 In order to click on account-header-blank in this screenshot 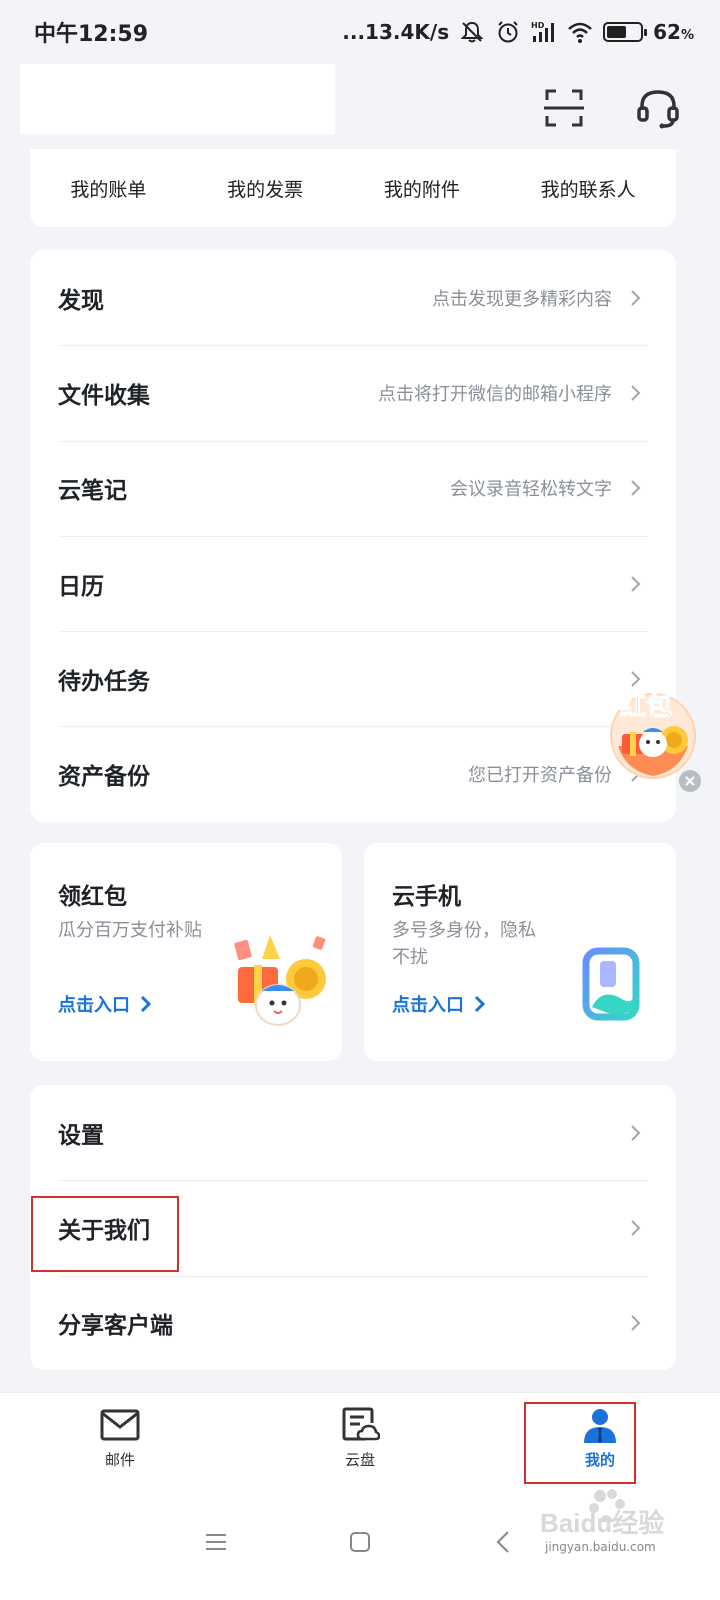, I will do `click(177, 99)`.